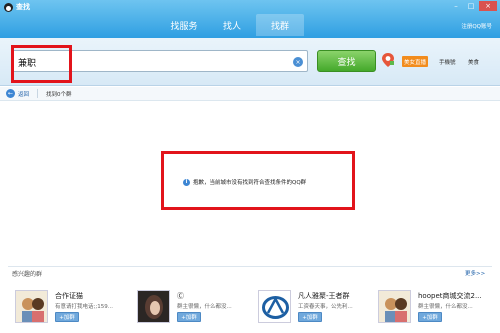 This screenshot has height=333, width=500. I want to click on interest-section-title: 感兴趣的群, so click(27, 274).